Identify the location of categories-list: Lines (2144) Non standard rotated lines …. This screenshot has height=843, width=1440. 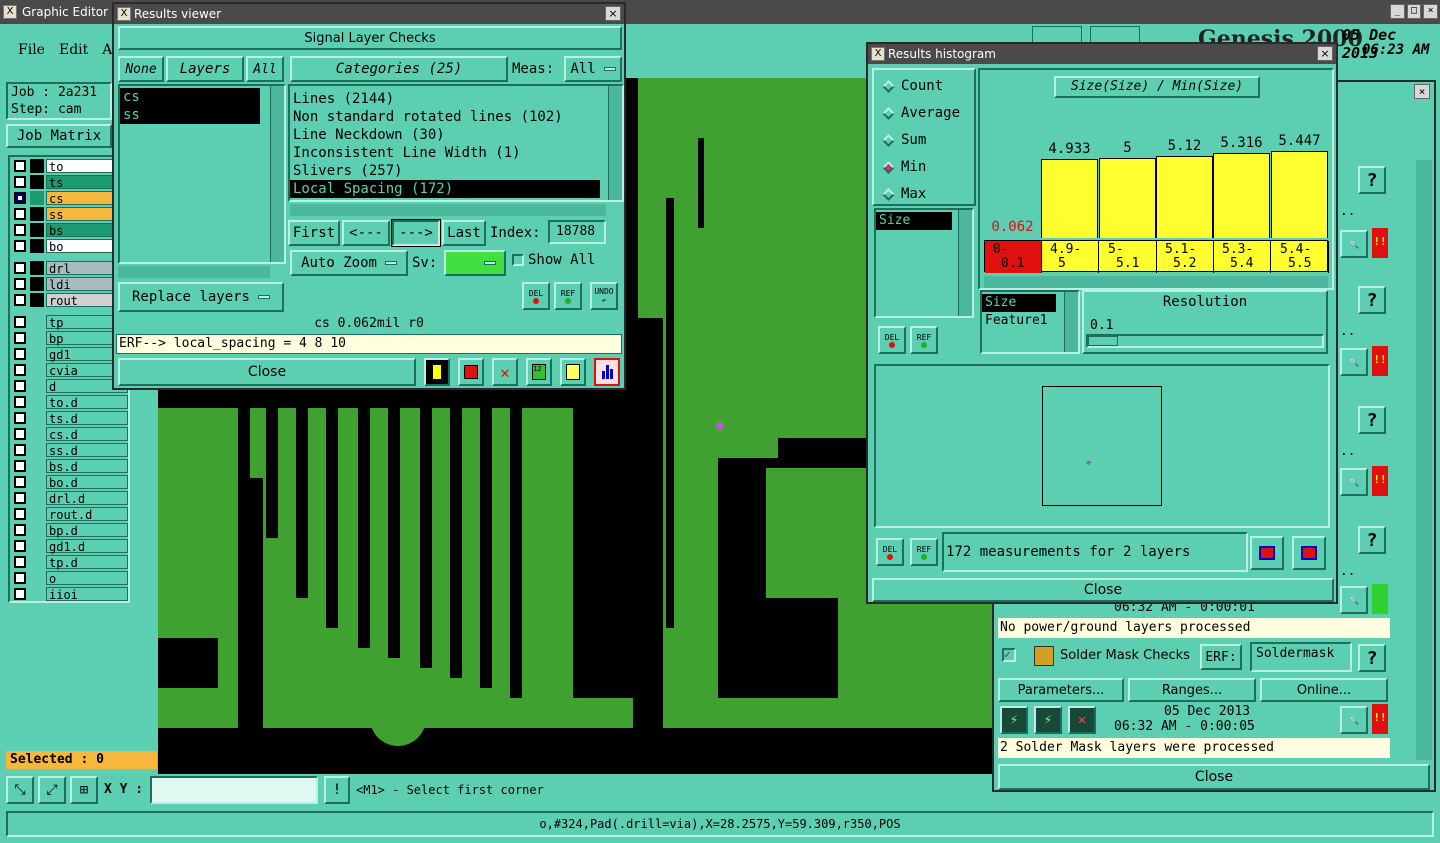
(456, 143).